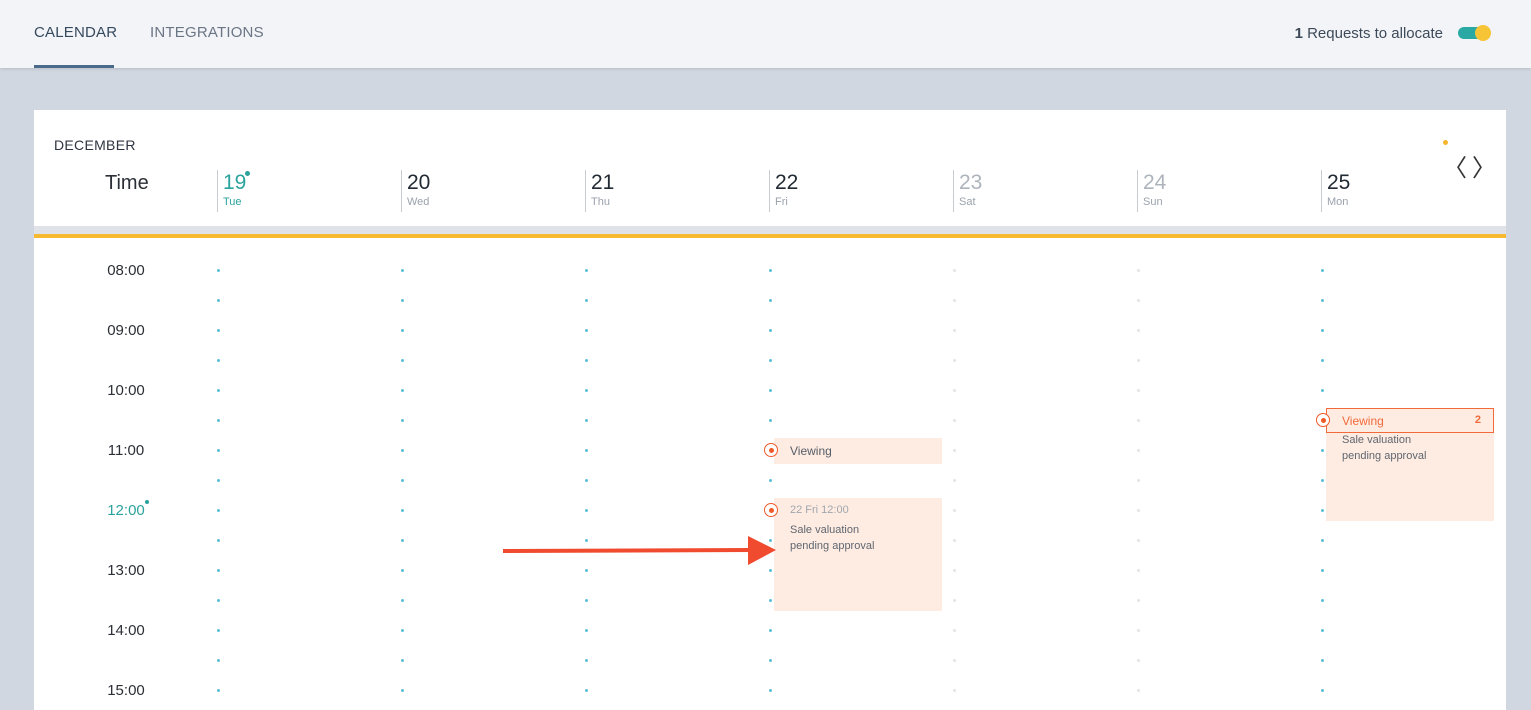 This screenshot has width=1531, height=710. Describe the element at coordinates (627, 550) in the screenshot. I see `arrow-shaft` at that location.